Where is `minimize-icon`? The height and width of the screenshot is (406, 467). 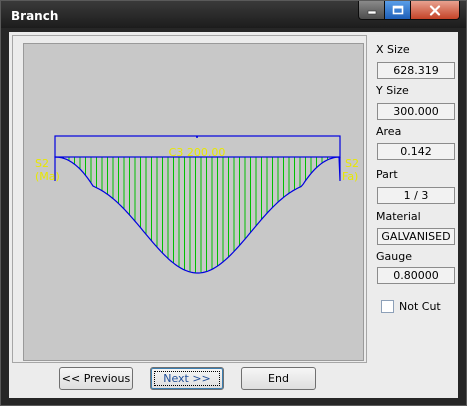 minimize-icon is located at coordinates (371, 12).